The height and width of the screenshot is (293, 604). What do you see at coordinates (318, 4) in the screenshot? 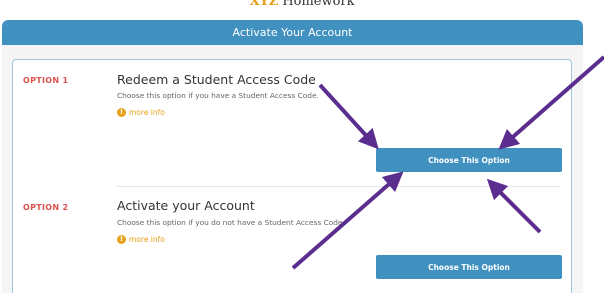
I see `brand-name: Homework` at bounding box center [318, 4].